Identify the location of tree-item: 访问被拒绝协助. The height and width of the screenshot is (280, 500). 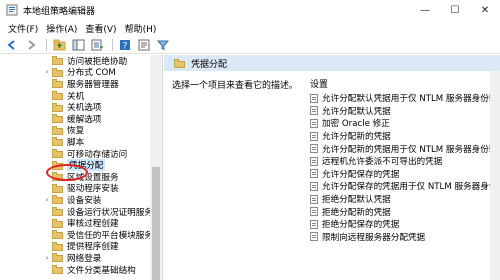
(63, 61).